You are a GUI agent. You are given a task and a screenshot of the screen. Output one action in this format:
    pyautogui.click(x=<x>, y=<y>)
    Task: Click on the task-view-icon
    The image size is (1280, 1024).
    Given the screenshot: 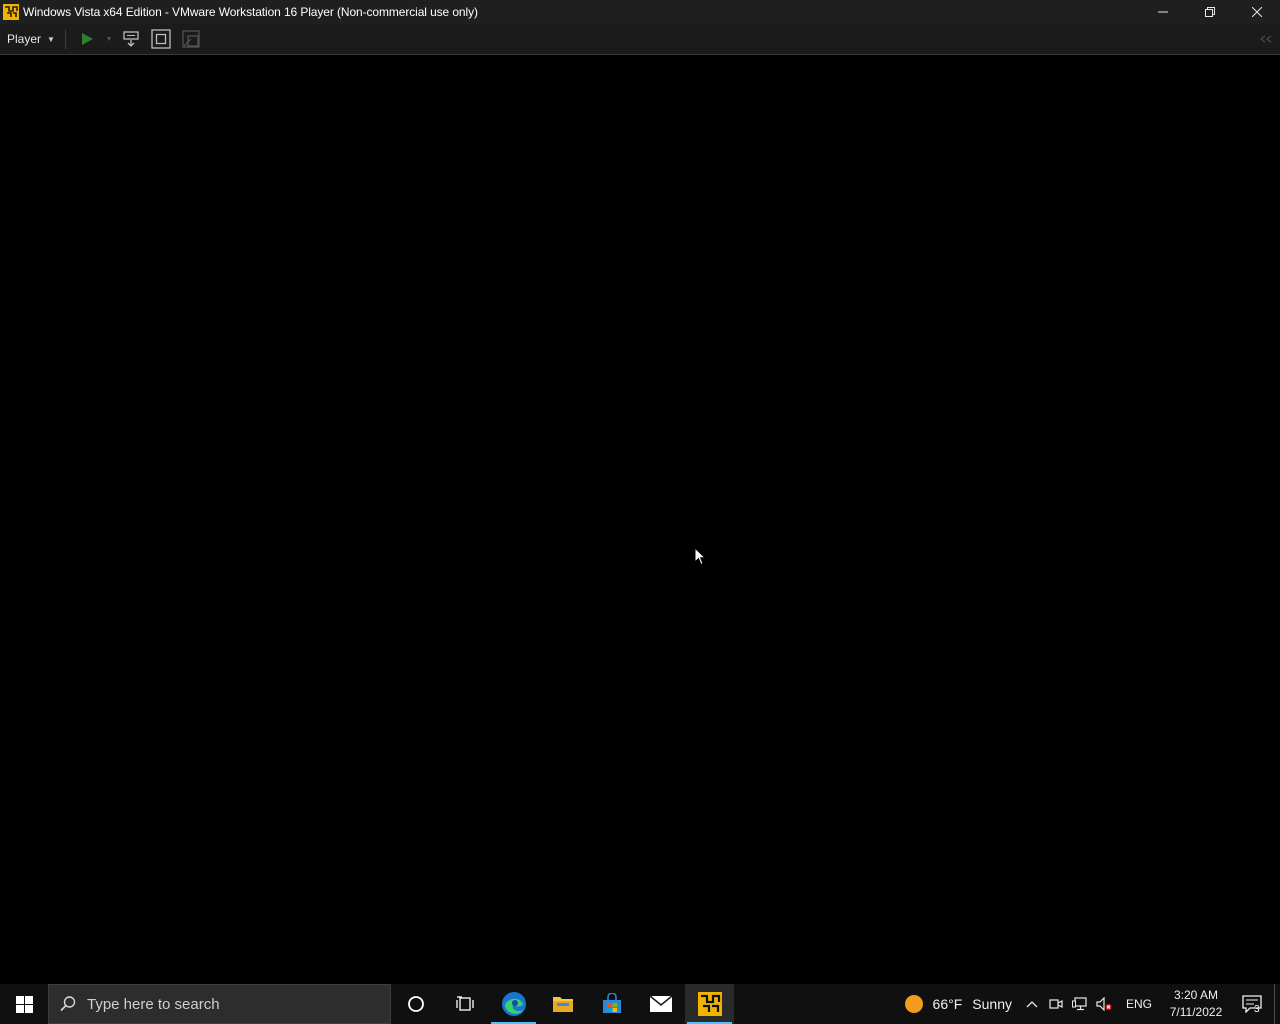 What is the action you would take?
    pyautogui.click(x=464, y=1003)
    